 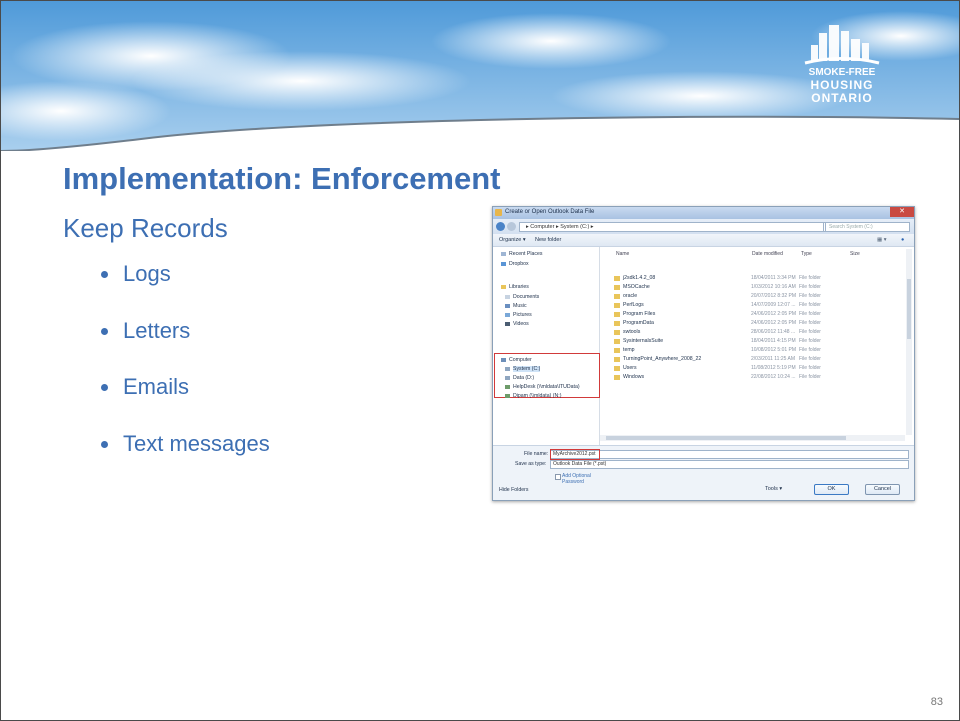 What do you see at coordinates (196, 443) in the screenshot?
I see `bullet-text: Text messages` at bounding box center [196, 443].